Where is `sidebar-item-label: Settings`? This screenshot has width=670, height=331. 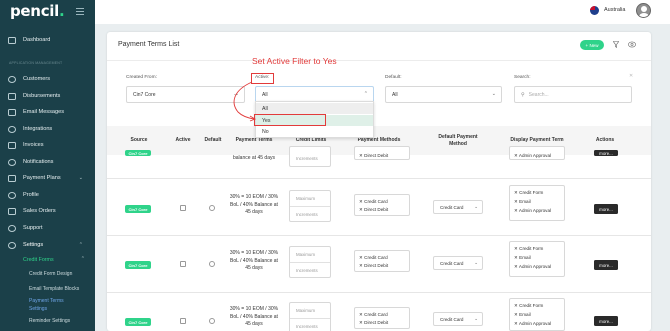
sidebar-item-label: Settings is located at coordinates (33, 245).